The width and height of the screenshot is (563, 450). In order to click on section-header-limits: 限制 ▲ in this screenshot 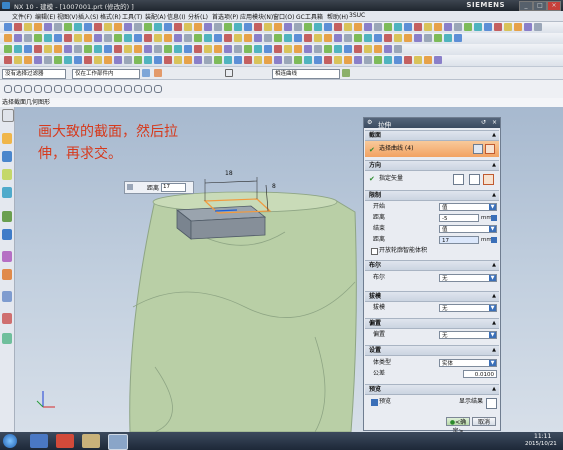, I will do `click(432, 195)`.